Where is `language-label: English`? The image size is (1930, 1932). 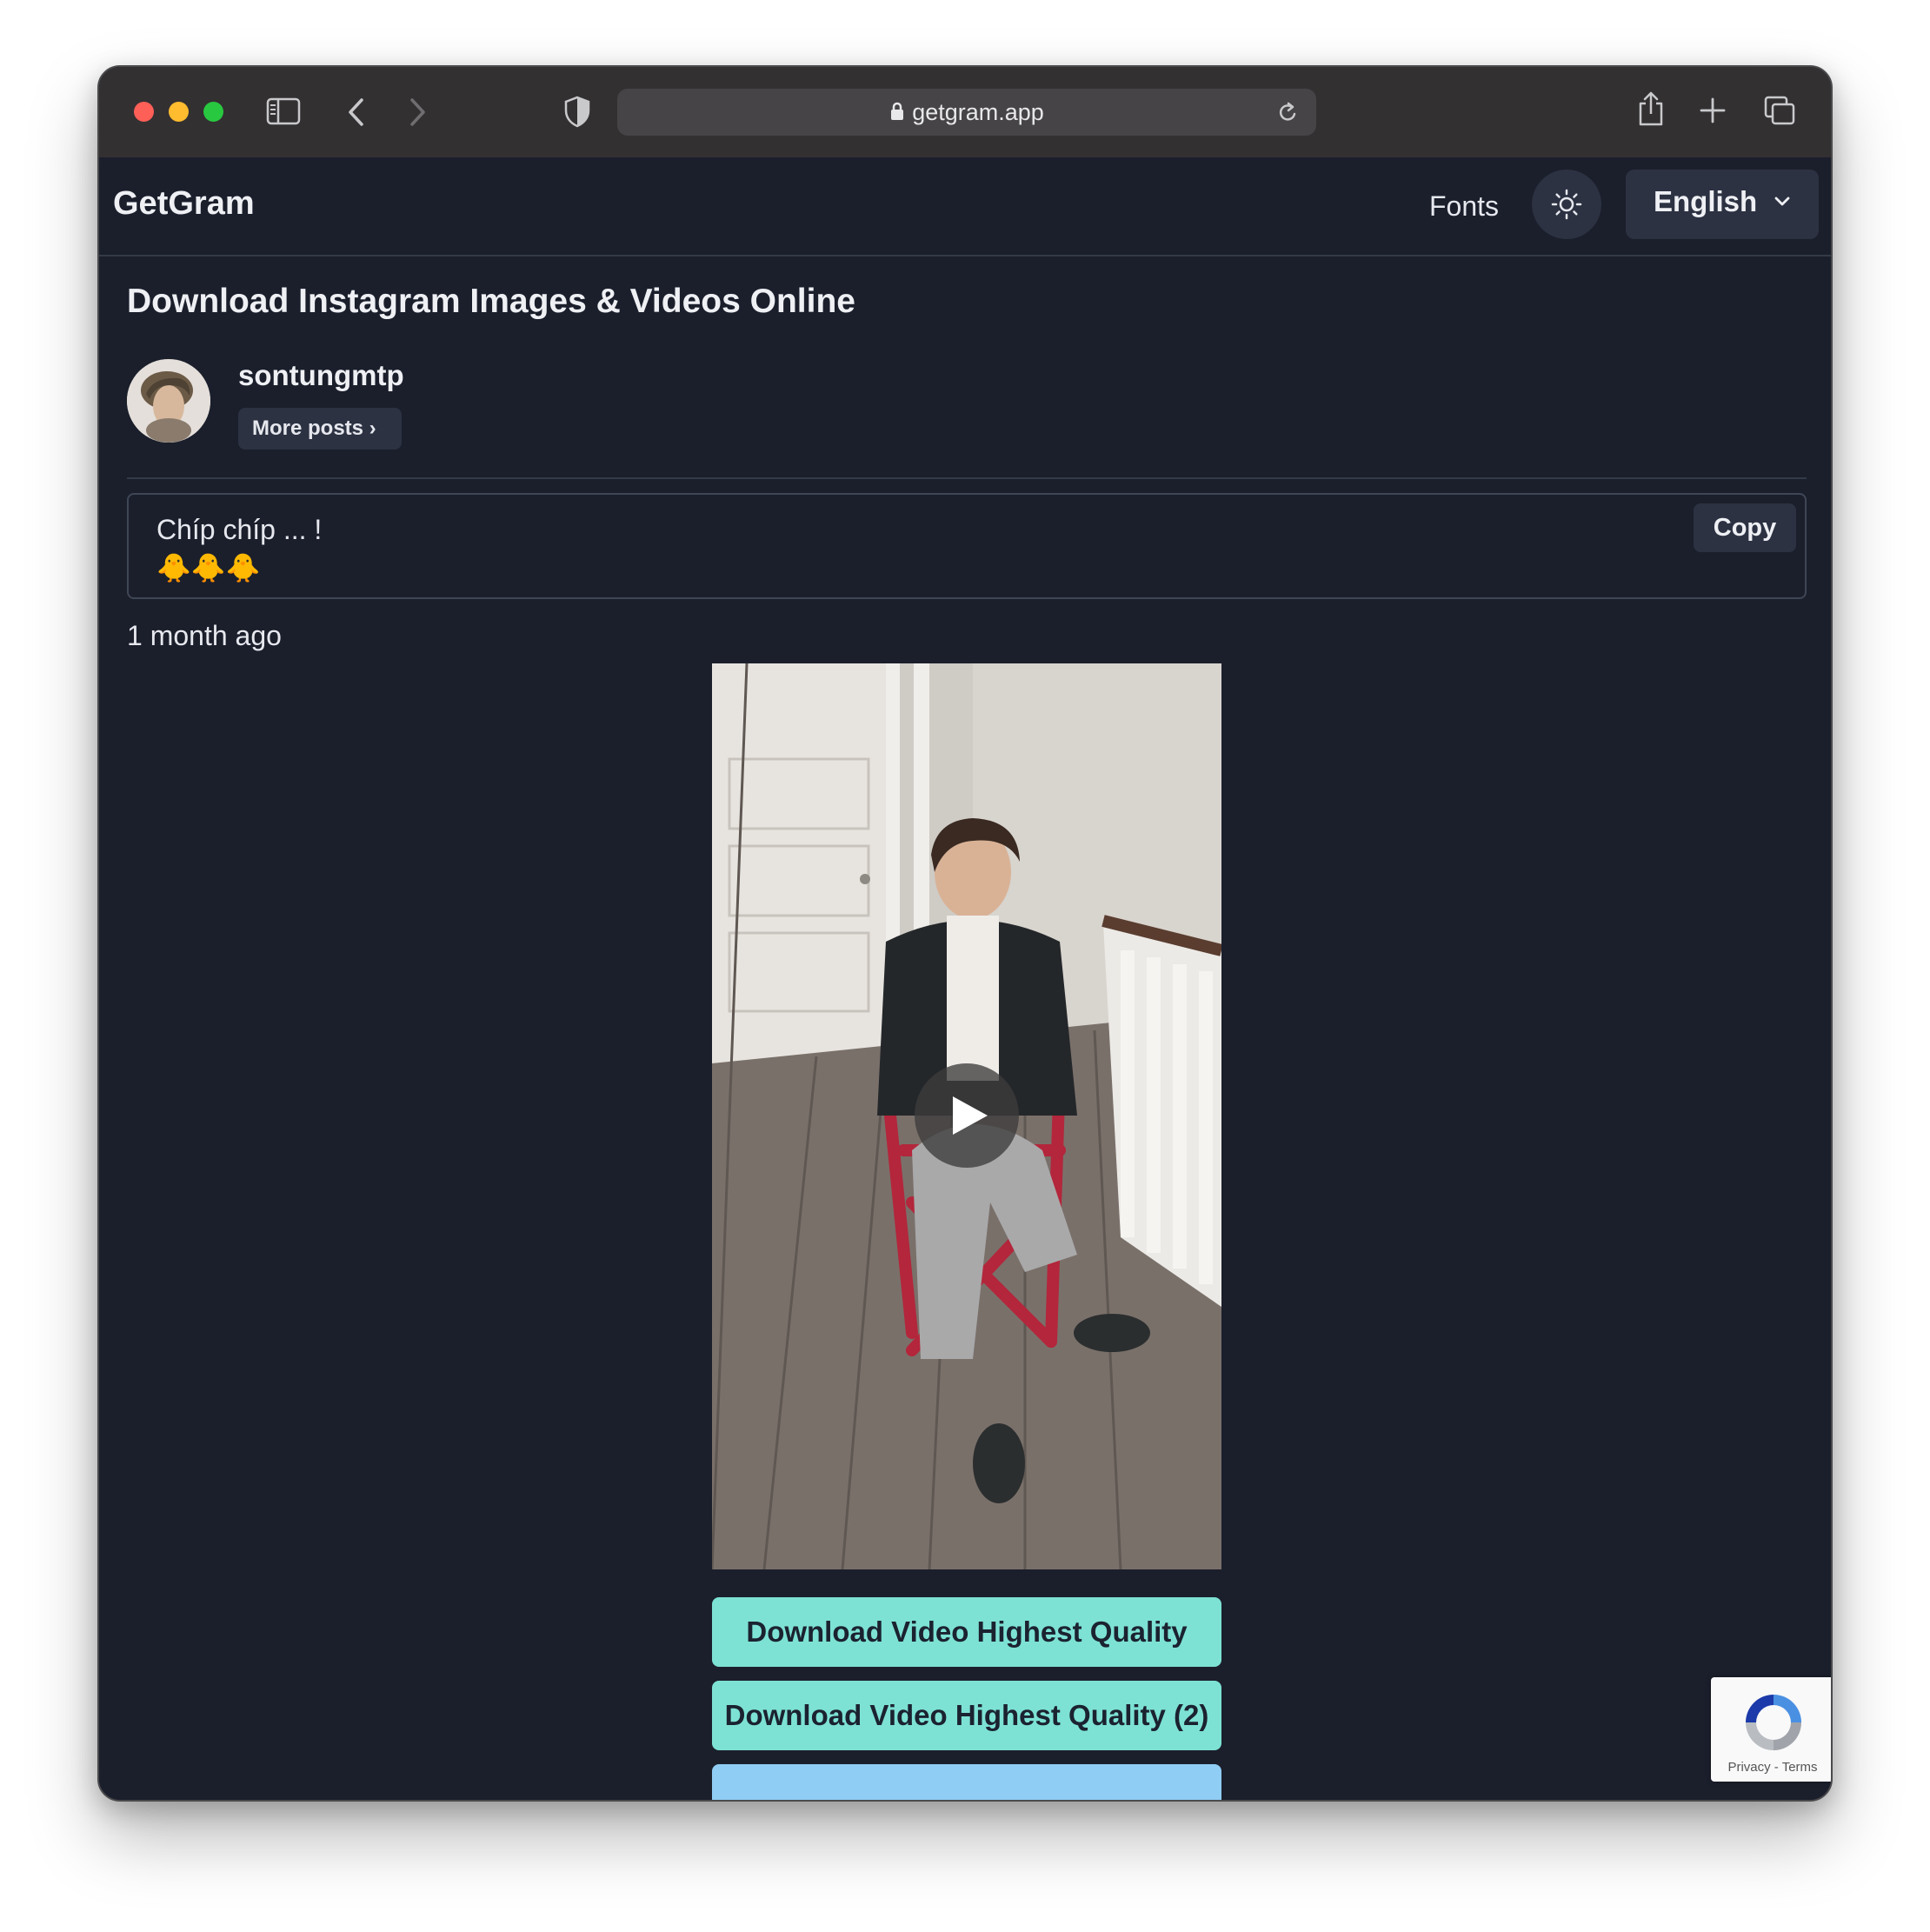 language-label: English is located at coordinates (1706, 201).